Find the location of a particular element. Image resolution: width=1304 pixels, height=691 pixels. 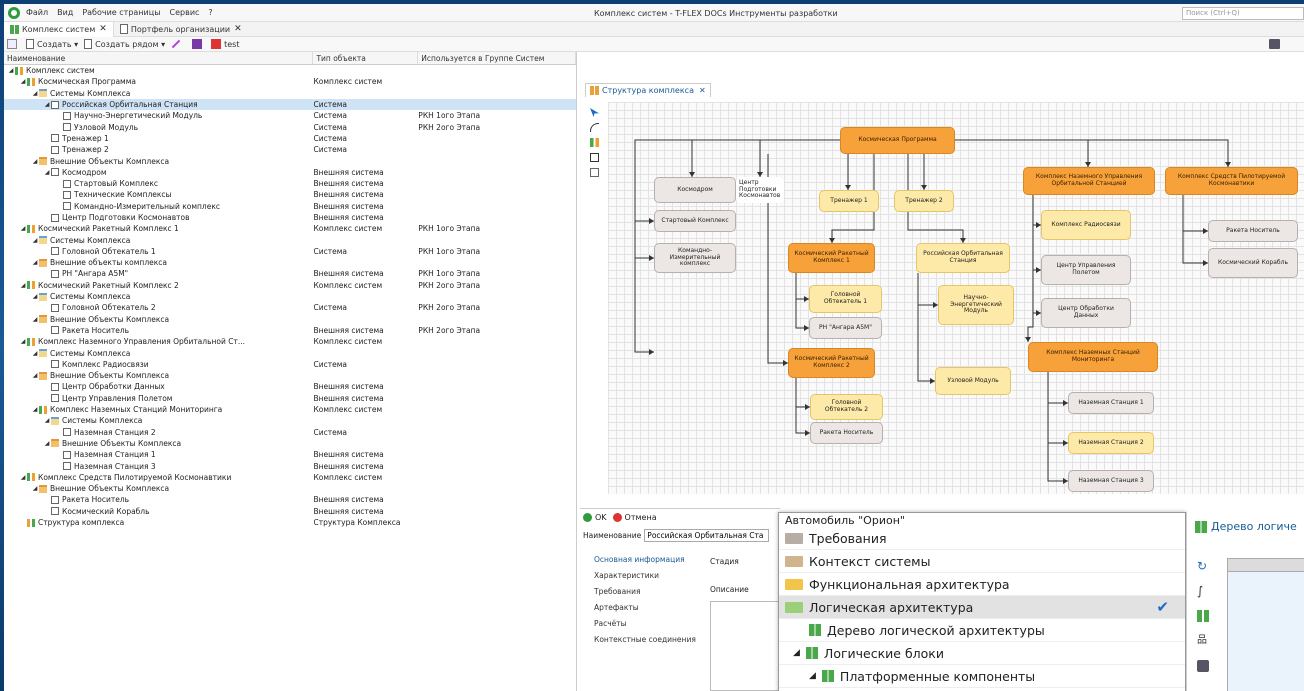

diagram-node-tr2: Тренажер 2 is located at coordinates (924, 201).